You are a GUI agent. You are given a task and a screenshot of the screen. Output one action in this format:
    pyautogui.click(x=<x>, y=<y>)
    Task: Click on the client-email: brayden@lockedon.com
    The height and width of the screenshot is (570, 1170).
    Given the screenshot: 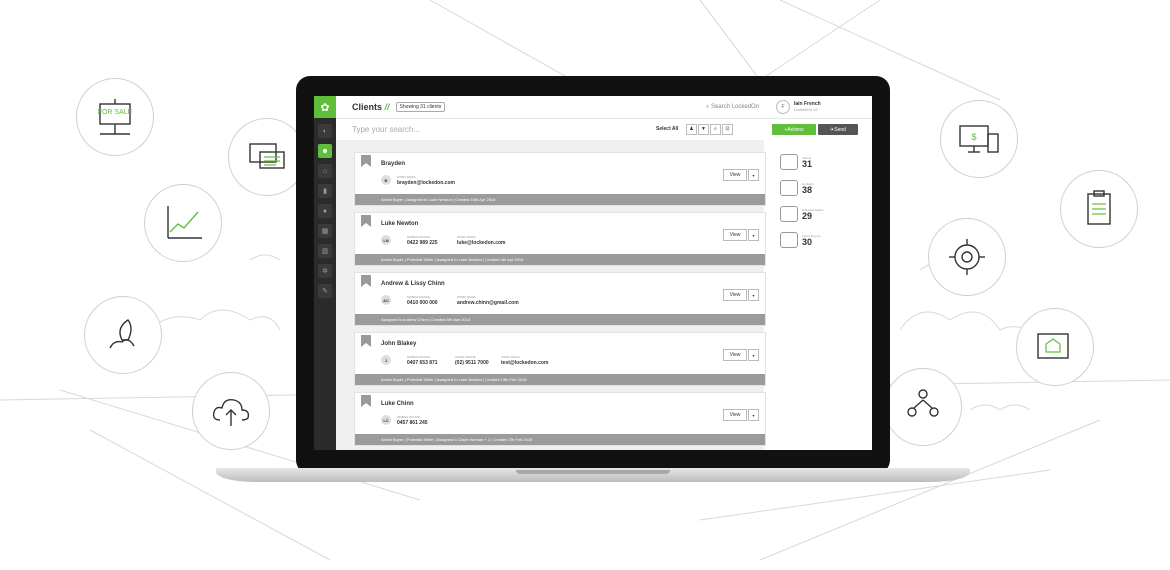 What is the action you would take?
    pyautogui.click(x=426, y=183)
    